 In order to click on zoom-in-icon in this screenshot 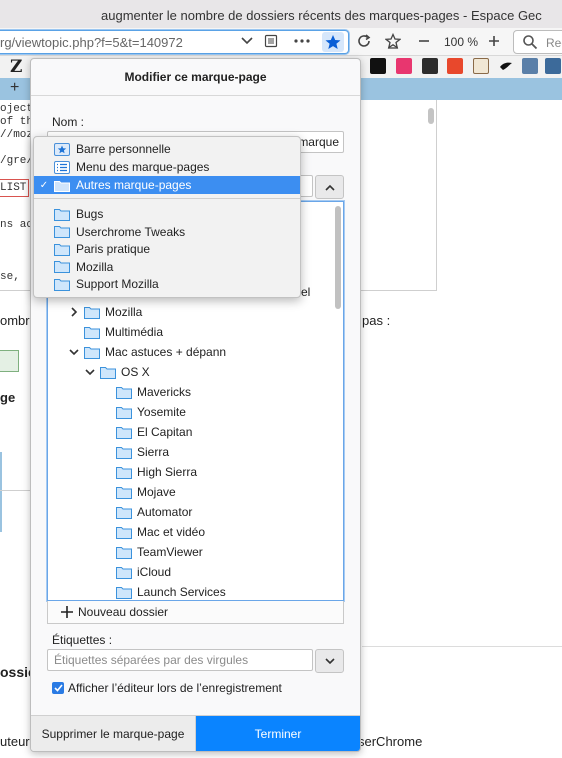, I will do `click(494, 41)`.